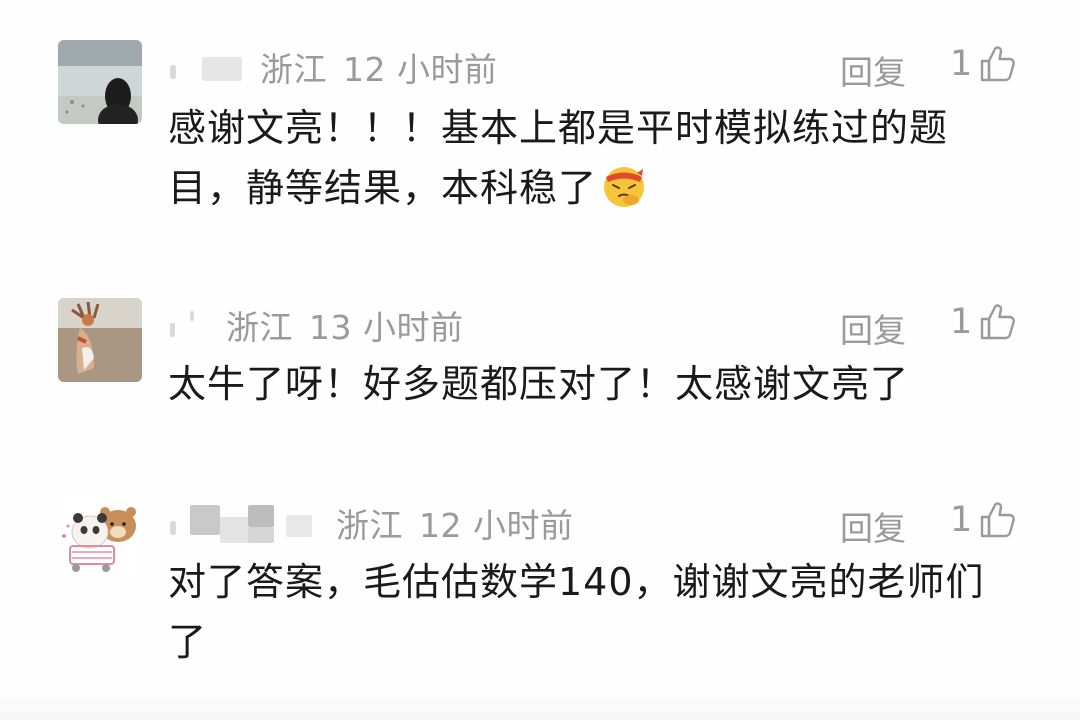 This screenshot has height=720, width=1080. I want to click on bottom-fade, so click(540, 705).